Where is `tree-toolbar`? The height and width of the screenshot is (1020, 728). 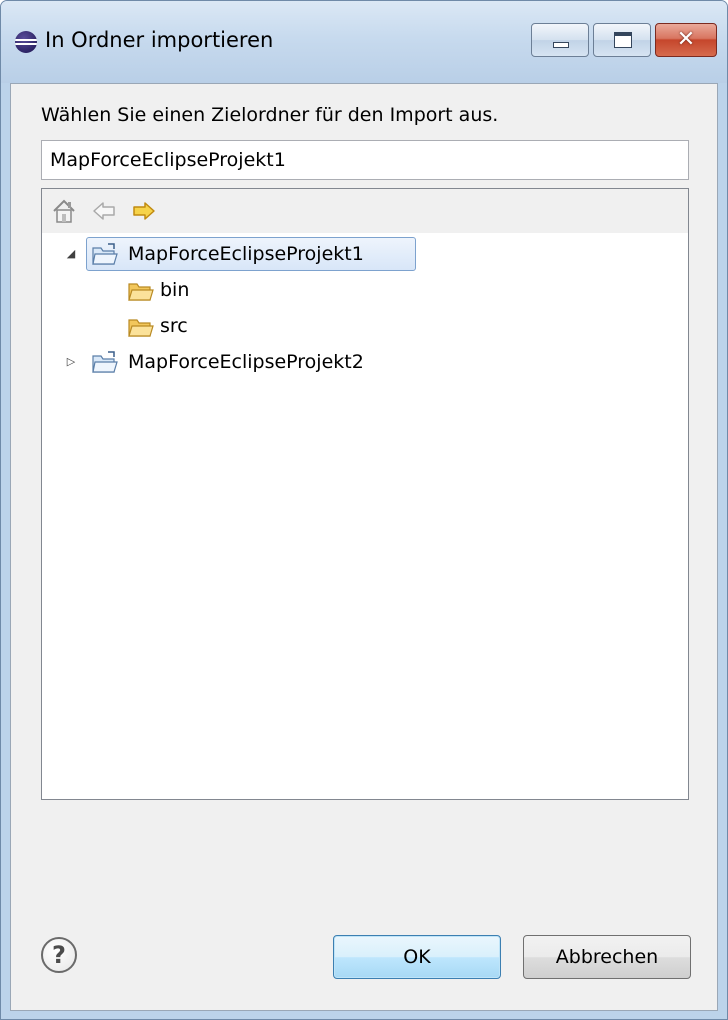 tree-toolbar is located at coordinates (365, 211).